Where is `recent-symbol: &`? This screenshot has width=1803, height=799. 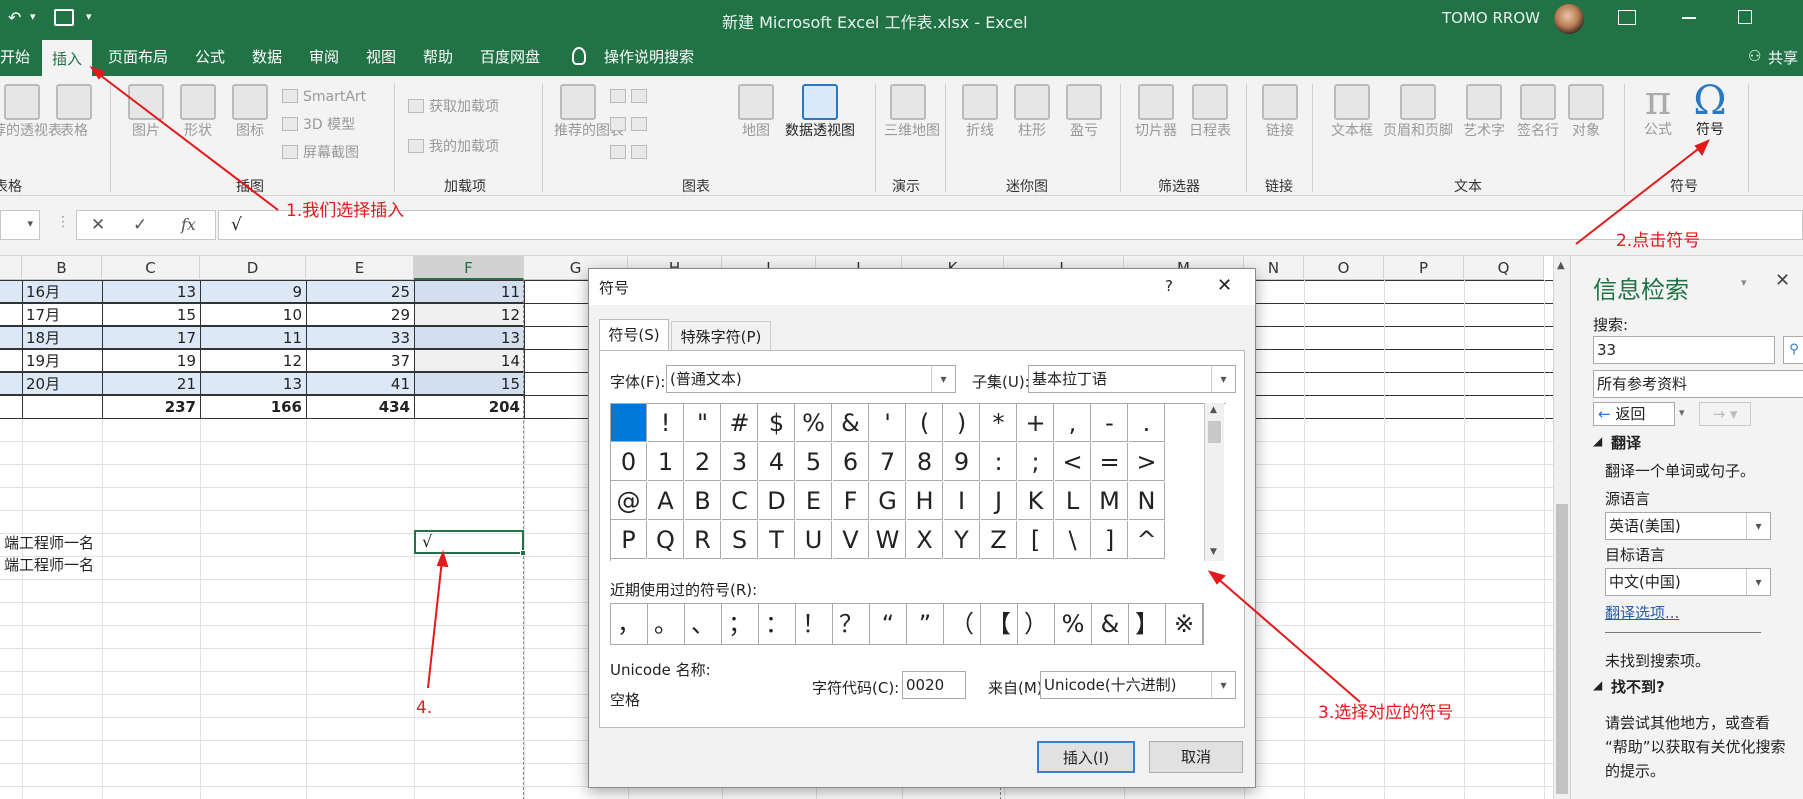 recent-symbol: & is located at coordinates (1110, 624).